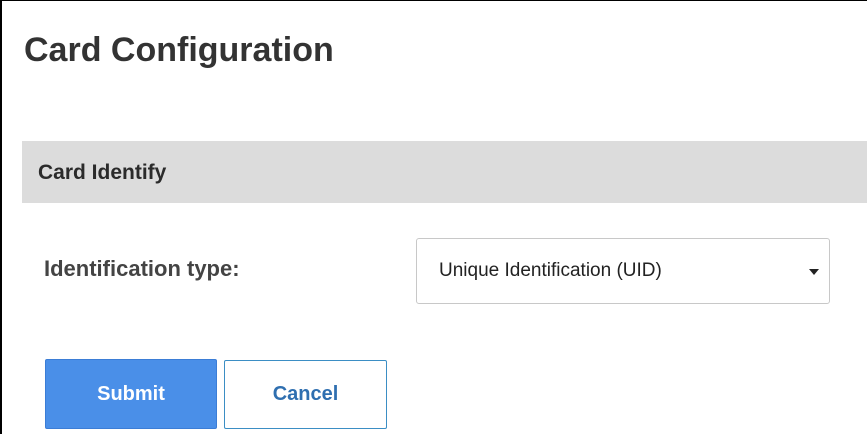 This screenshot has height=434, width=867. What do you see at coordinates (305, 394) in the screenshot?
I see `cancel-button: Cancel` at bounding box center [305, 394].